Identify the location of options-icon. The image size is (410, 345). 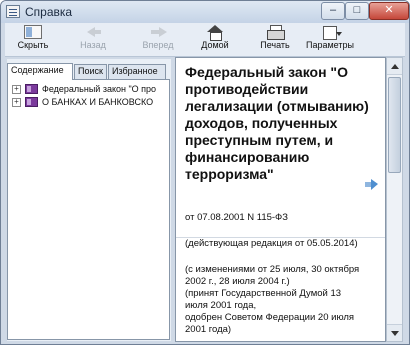
(331, 32).